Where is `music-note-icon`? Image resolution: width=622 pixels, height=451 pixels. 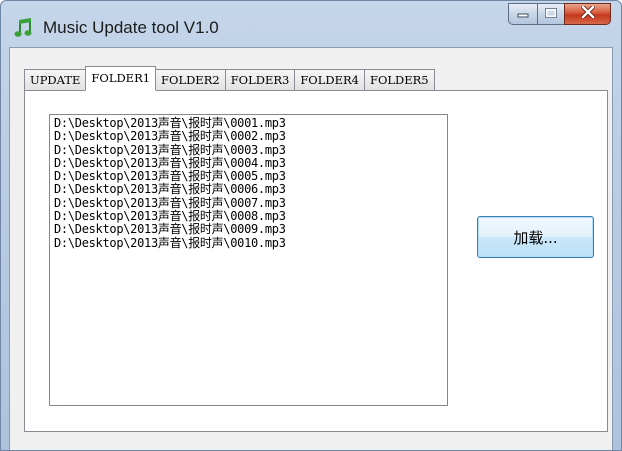
music-note-icon is located at coordinates (24, 28).